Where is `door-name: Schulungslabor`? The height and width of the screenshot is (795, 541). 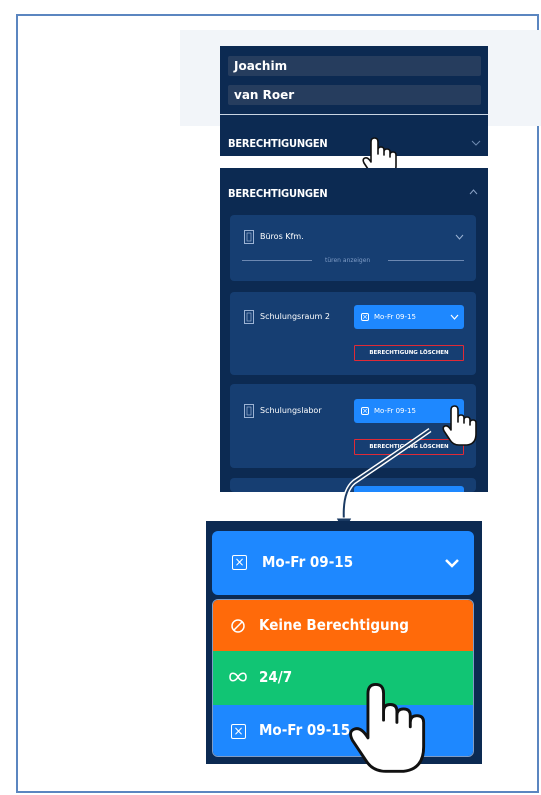
door-name: Schulungslabor is located at coordinates (291, 410).